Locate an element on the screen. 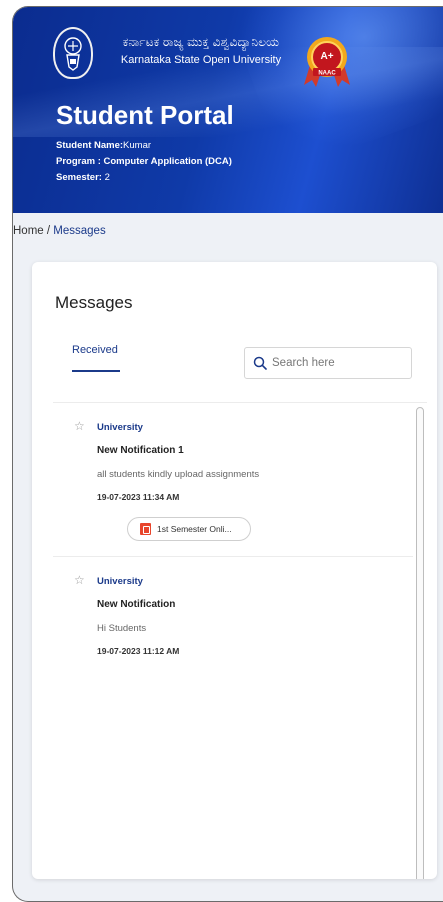 This screenshot has width=443, height=902. naac-badge-icon: A+ NAAC is located at coordinates (327, 62).